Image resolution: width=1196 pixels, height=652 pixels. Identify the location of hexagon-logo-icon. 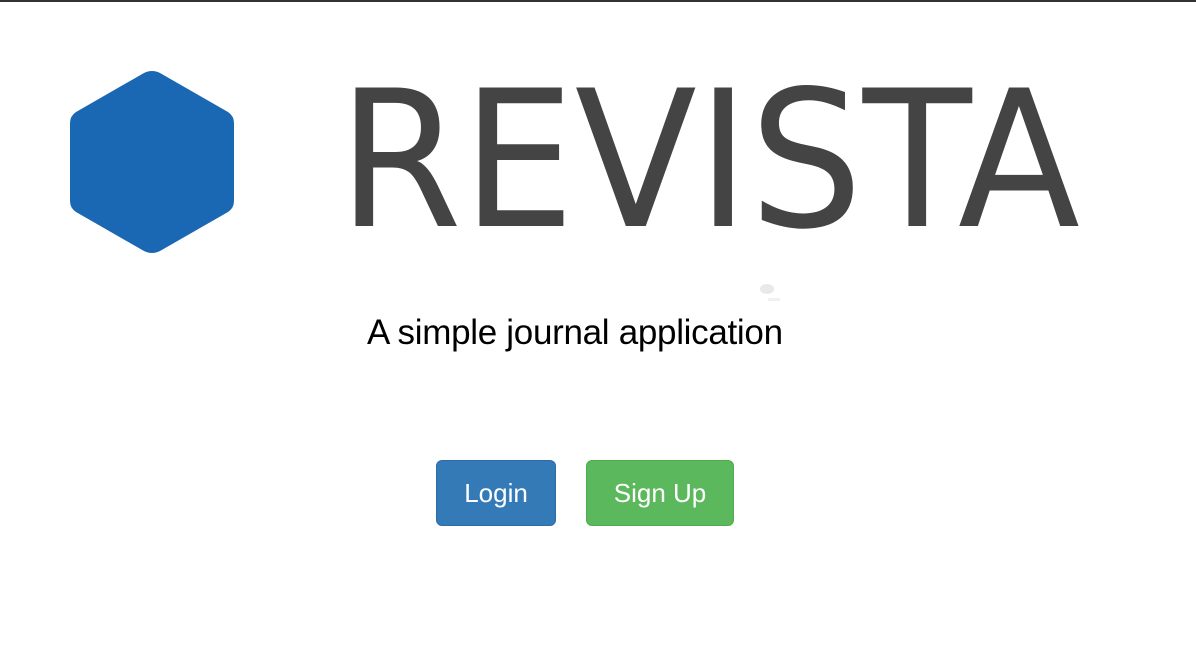
(152, 162).